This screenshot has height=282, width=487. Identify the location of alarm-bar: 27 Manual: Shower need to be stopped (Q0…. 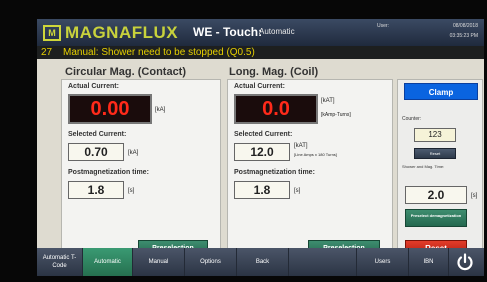
(260, 52).